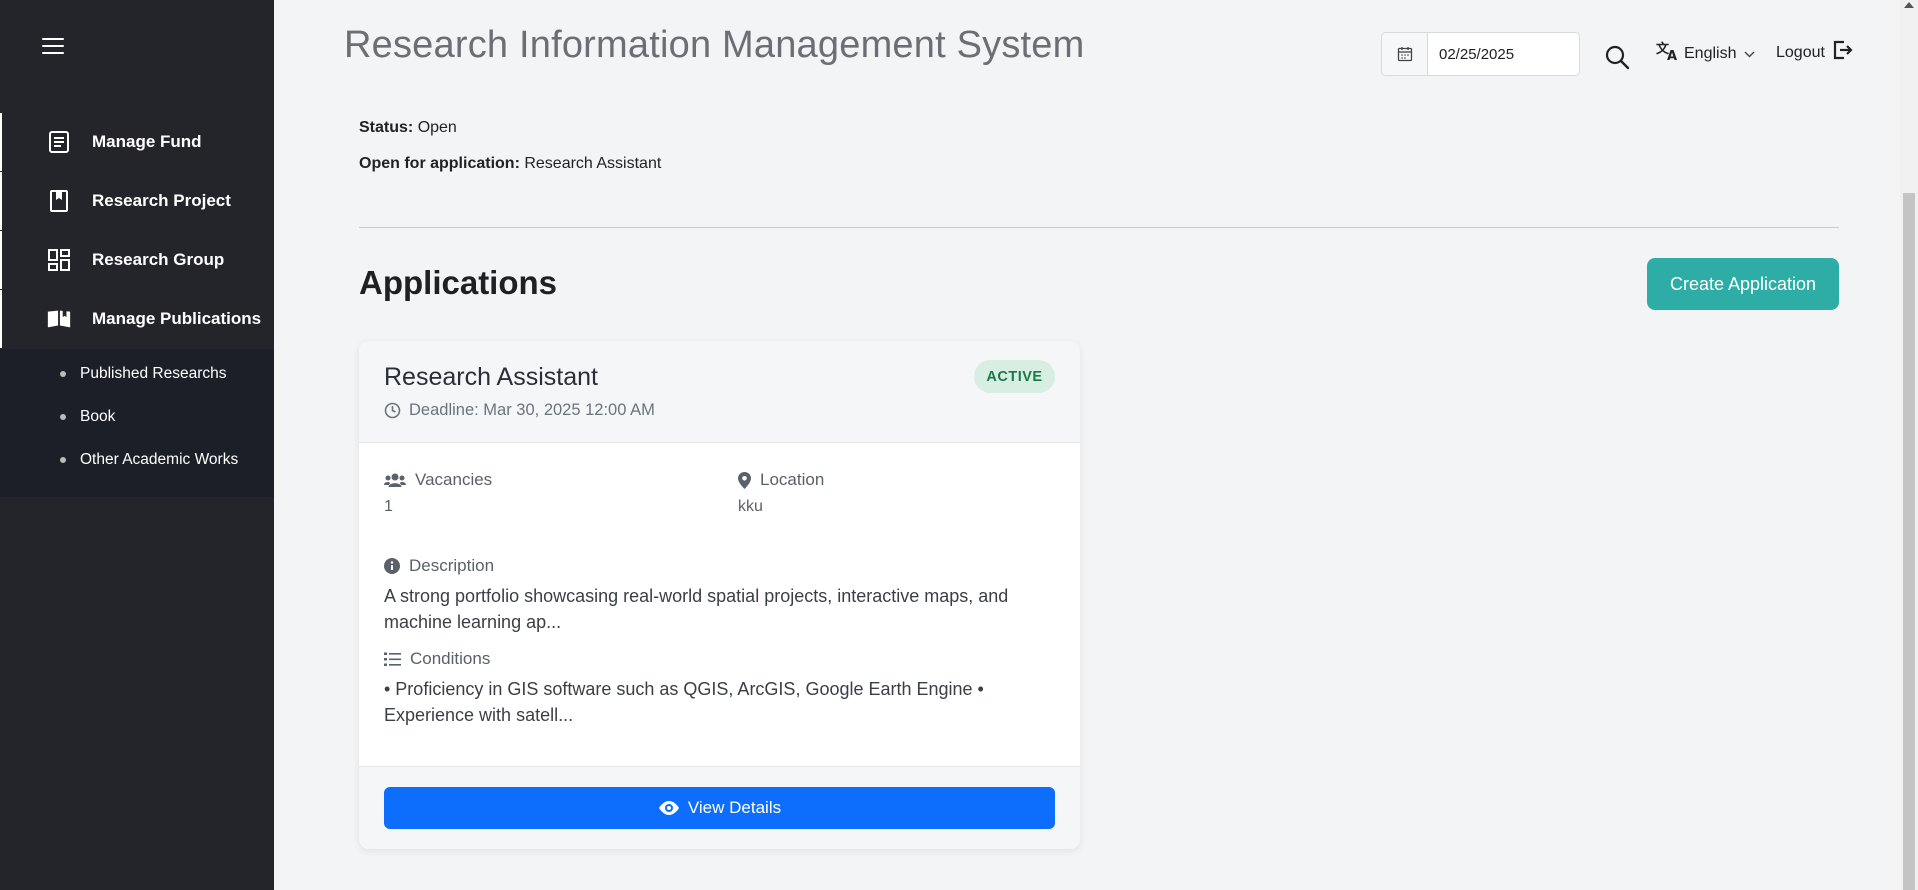 The height and width of the screenshot is (890, 1918). I want to click on open-book-icon, so click(59, 319).